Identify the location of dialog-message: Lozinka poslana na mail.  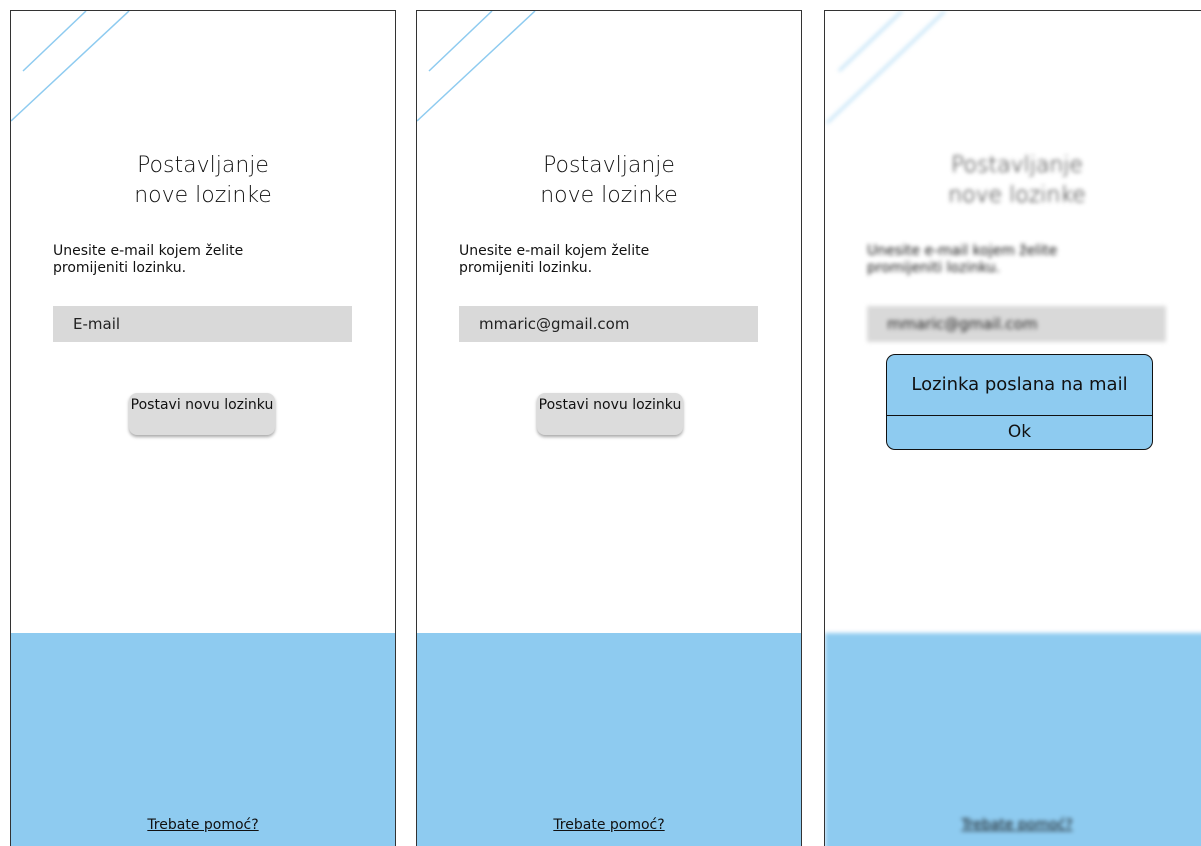
(1019, 384).